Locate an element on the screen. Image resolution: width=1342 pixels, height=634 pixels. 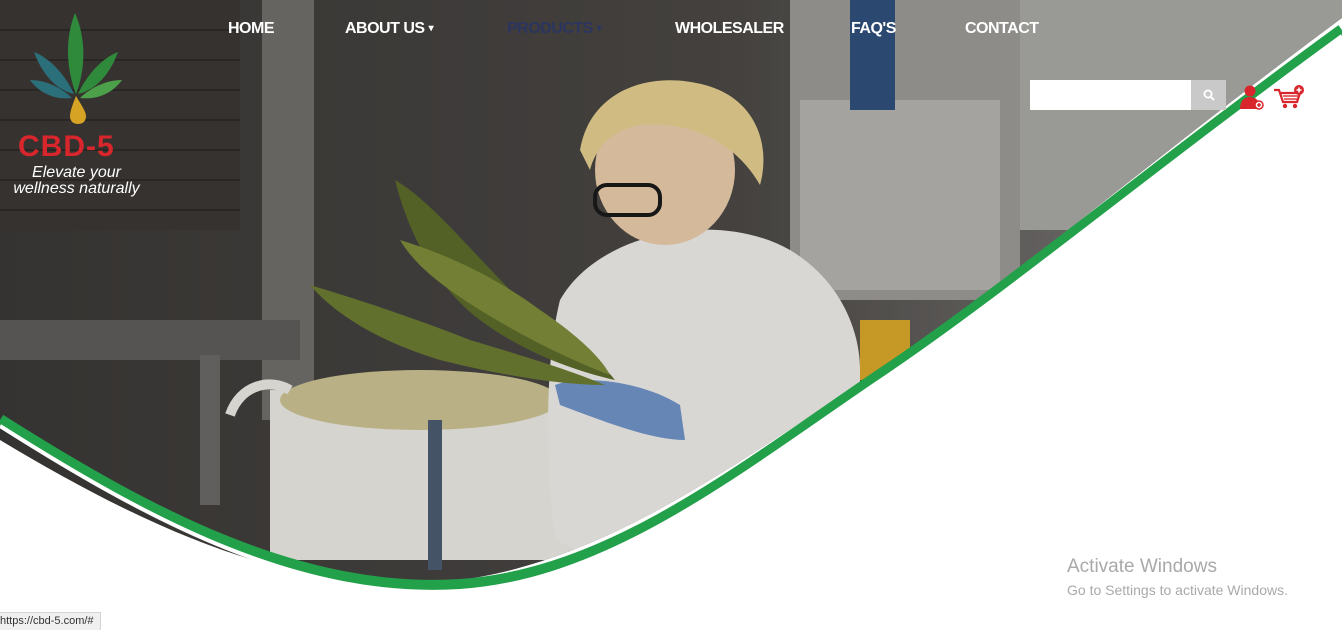
nav-products: PRODUCTS ▾ is located at coordinates (554, 29).